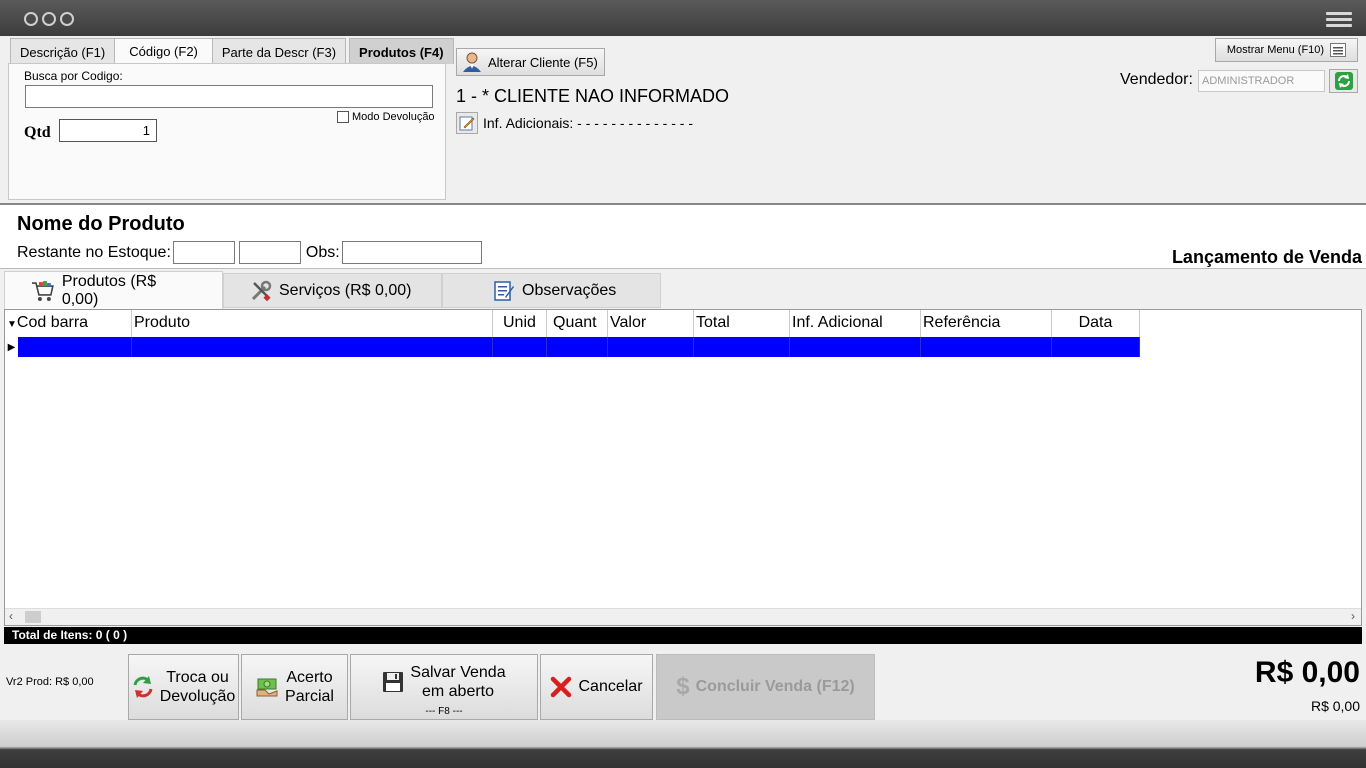  I want to click on product-name-title: Nome do Produto, so click(101, 224).